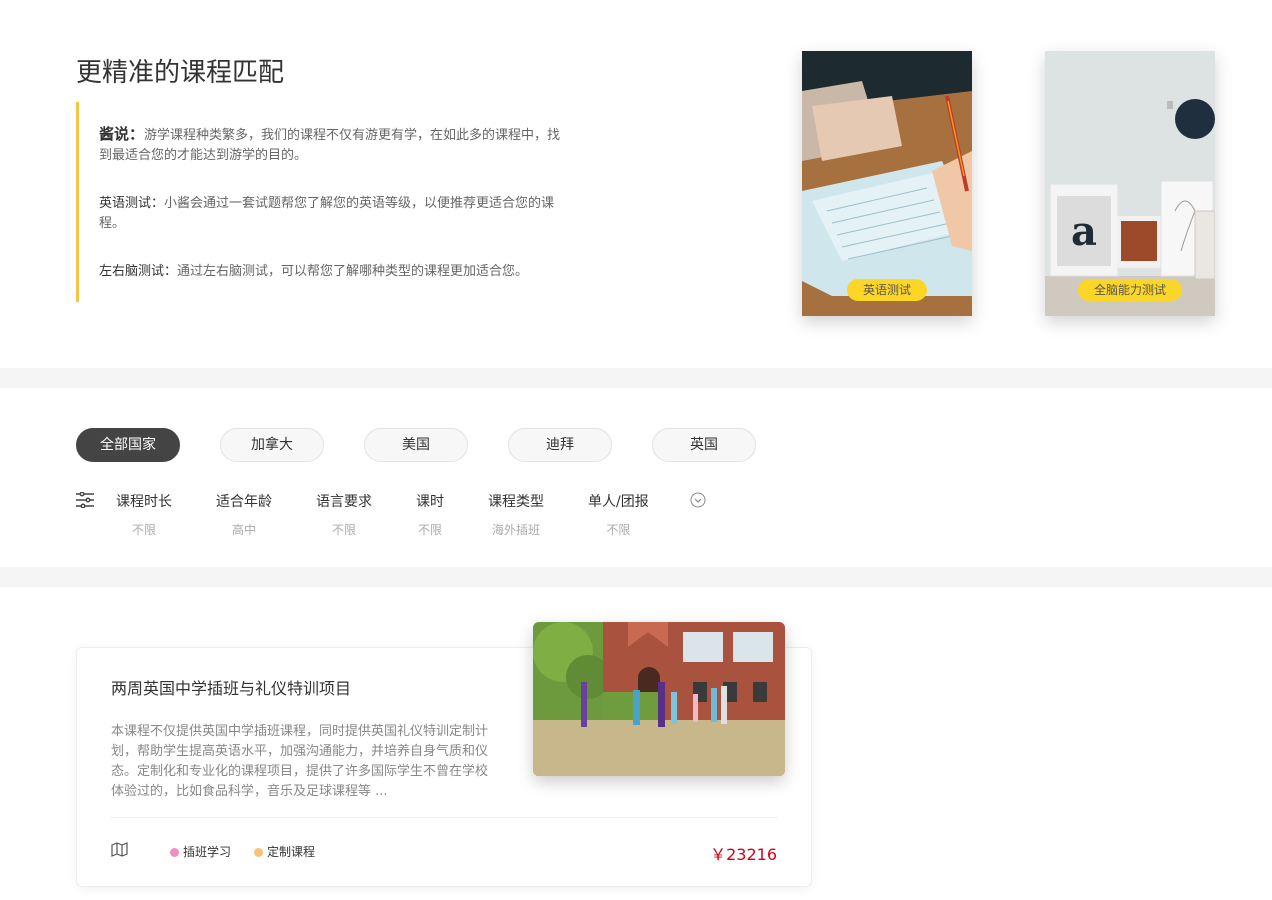  I want to click on filter-age-value: 高中, so click(243, 530).